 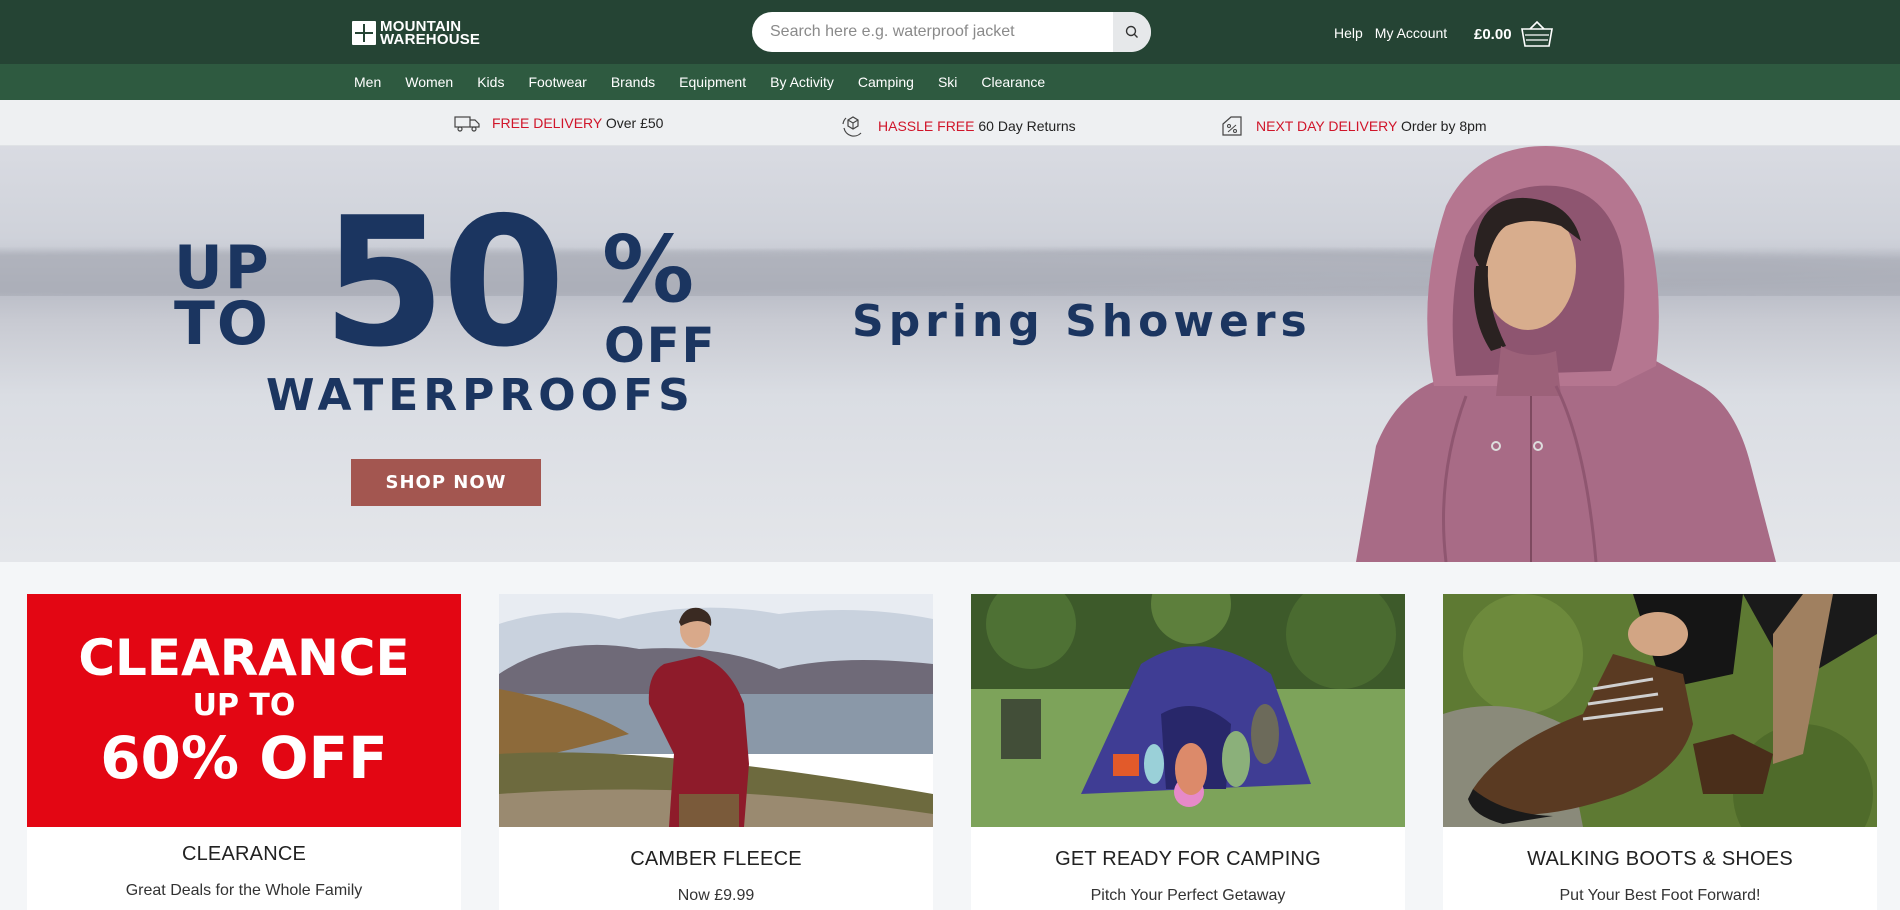 What do you see at coordinates (1082, 321) in the screenshot?
I see `hero-tagline: Spring Showers` at bounding box center [1082, 321].